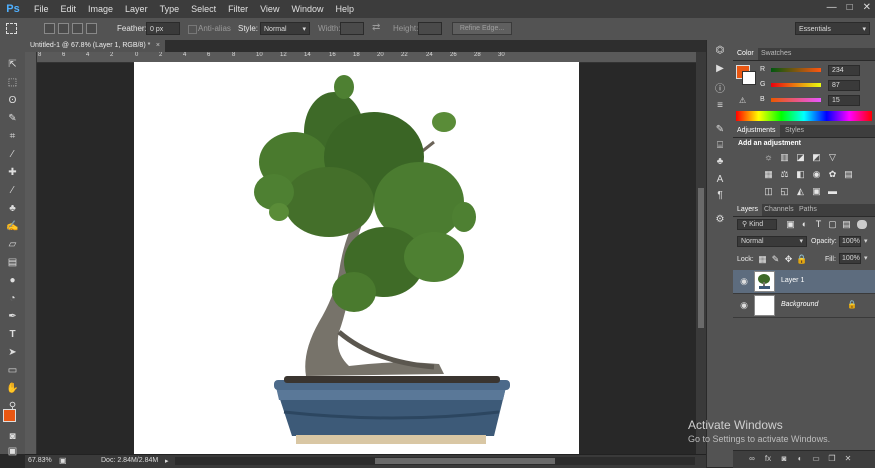  Describe the element at coordinates (816, 157) in the screenshot. I see `exposure-icon: ◩` at that location.